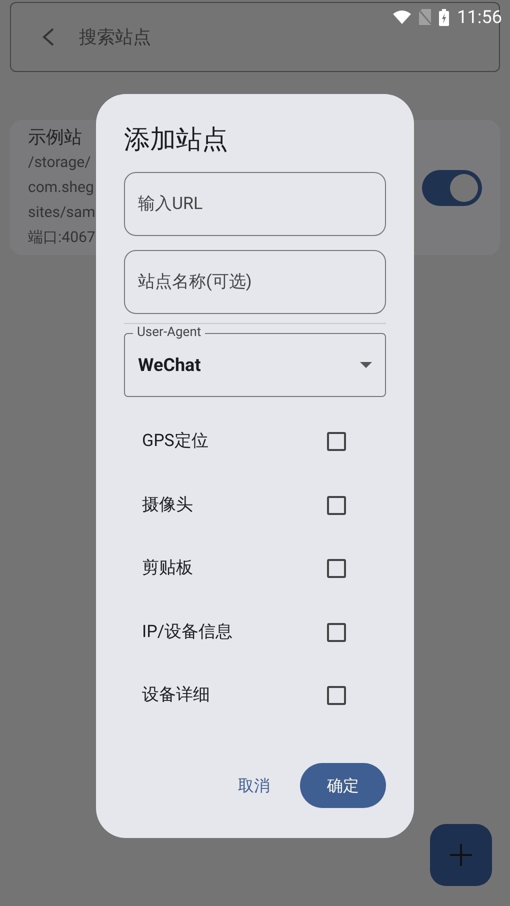  I want to click on plus-icon, so click(461, 855).